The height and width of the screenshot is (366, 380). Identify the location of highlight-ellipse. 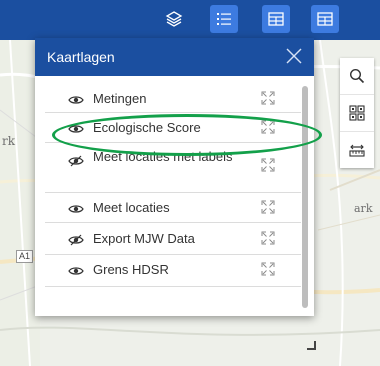
(187, 135).